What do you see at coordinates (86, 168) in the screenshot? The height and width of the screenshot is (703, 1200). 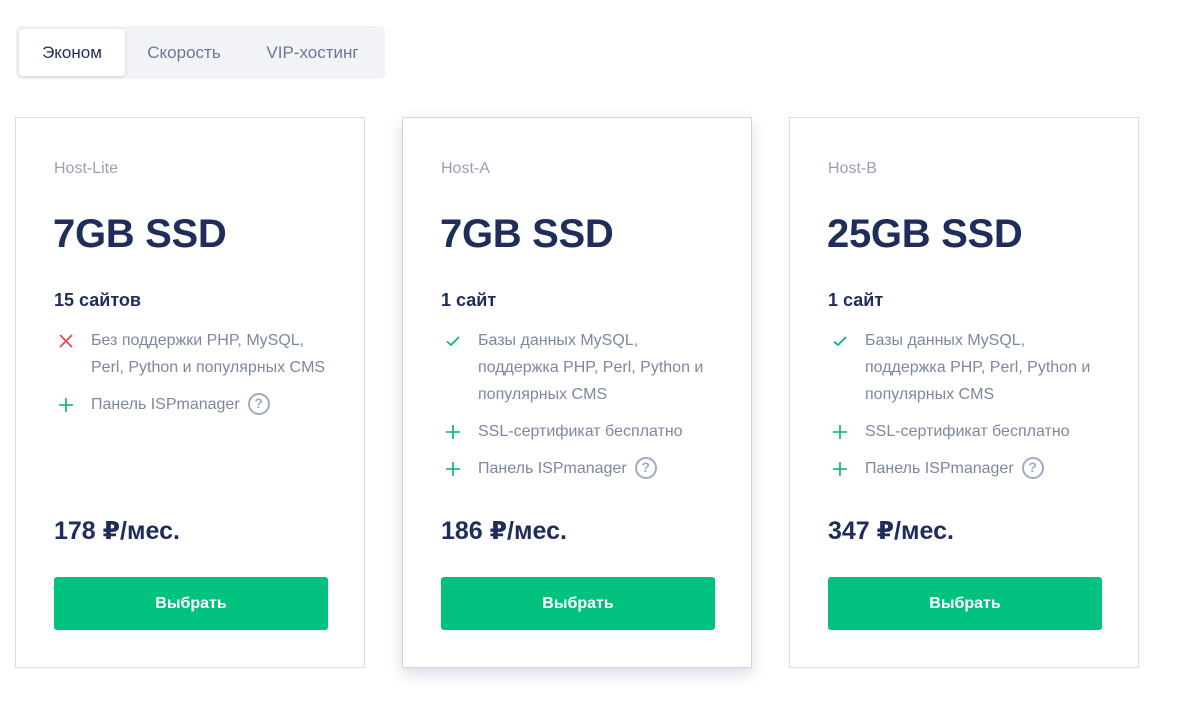 I see `plan-name: Host-Lite` at bounding box center [86, 168].